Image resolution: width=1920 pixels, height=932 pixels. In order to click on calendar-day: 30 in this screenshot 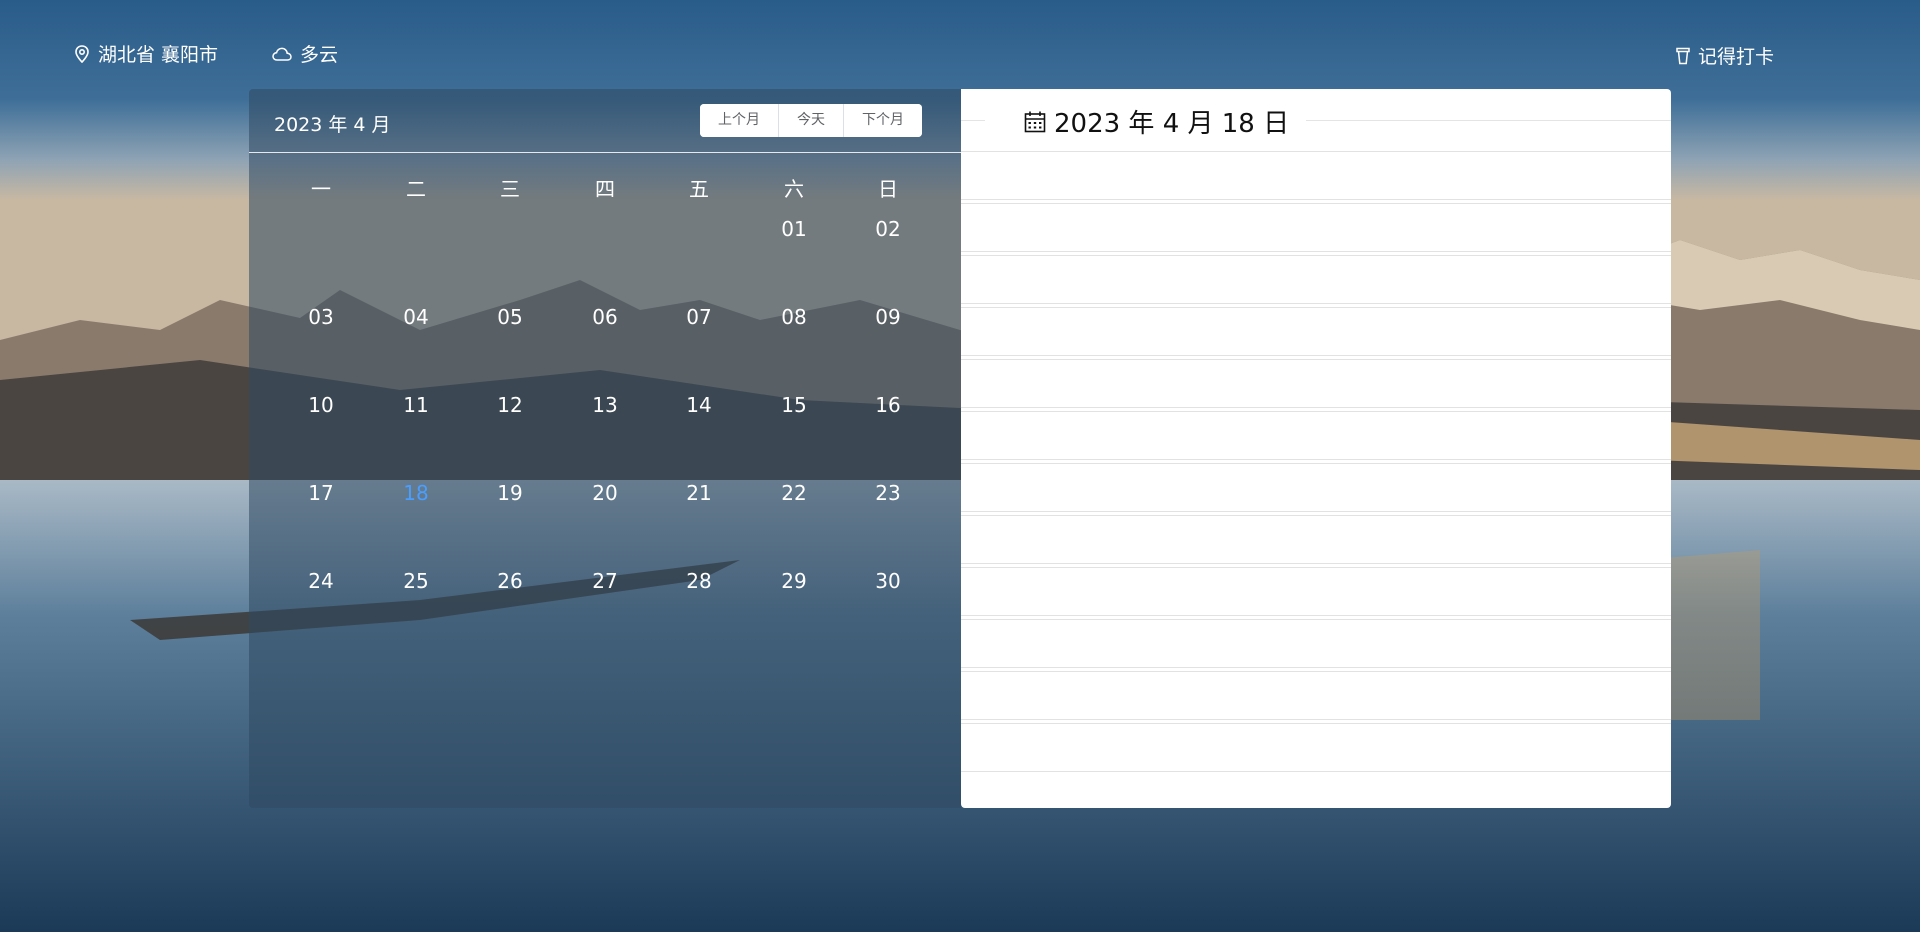, I will do `click(888, 581)`.